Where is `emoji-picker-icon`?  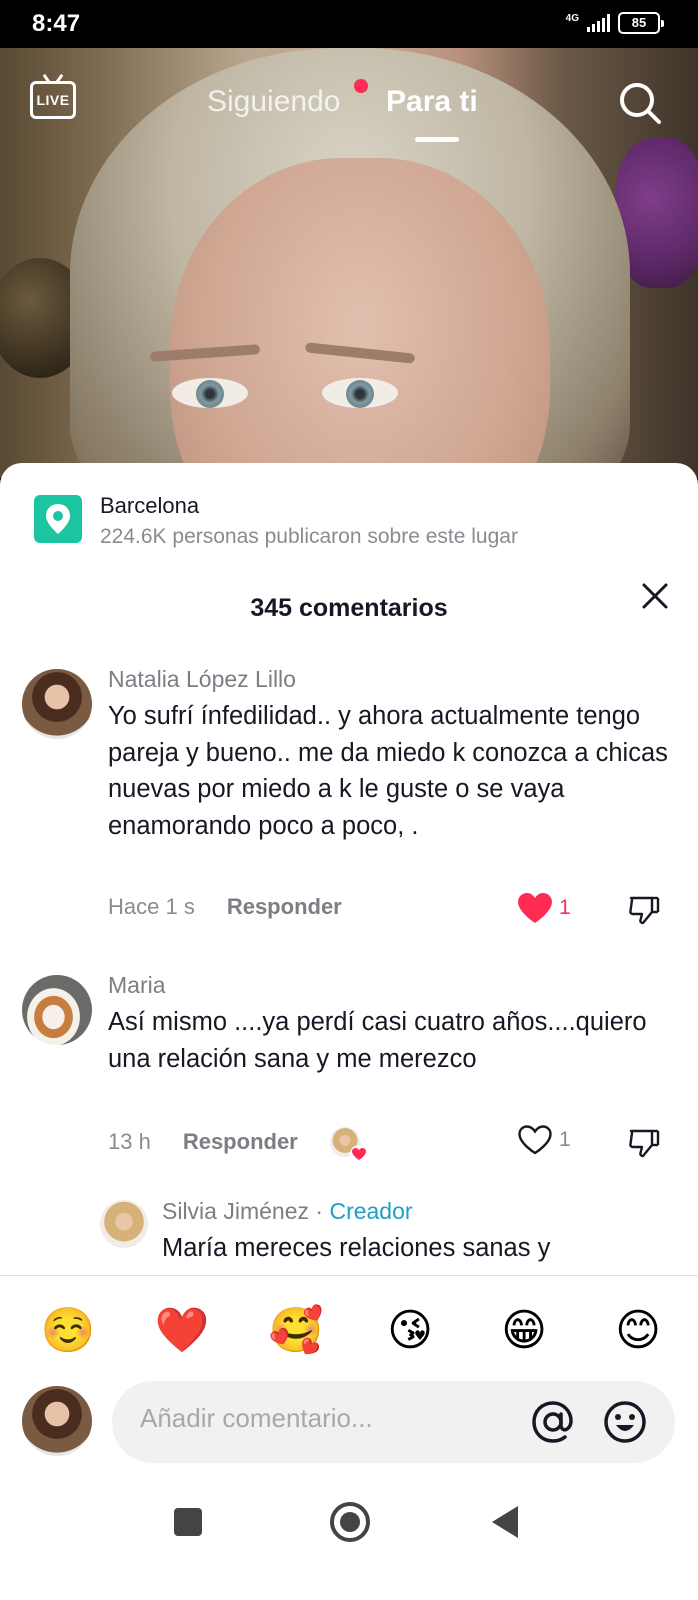
emoji-picker-icon is located at coordinates (625, 1422).